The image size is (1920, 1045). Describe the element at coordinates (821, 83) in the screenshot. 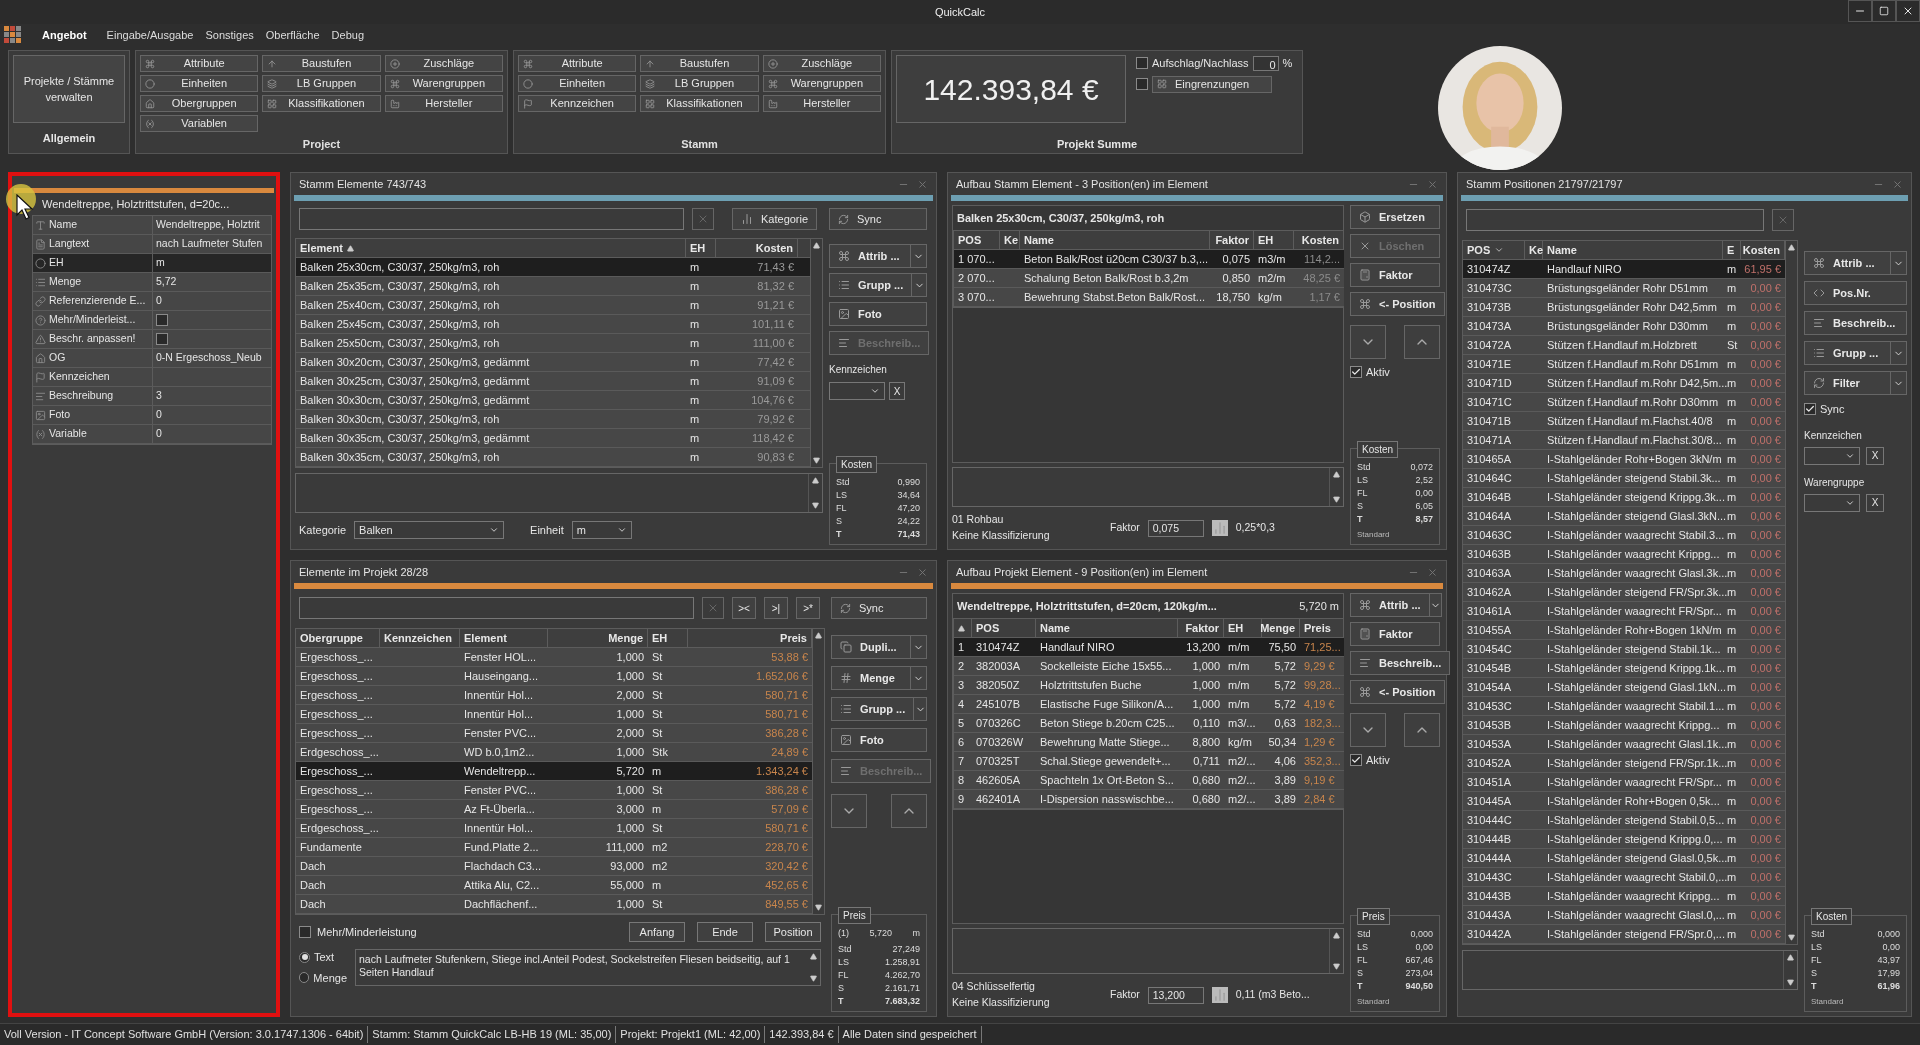

I see `ribbon-button: Warengruppen` at that location.